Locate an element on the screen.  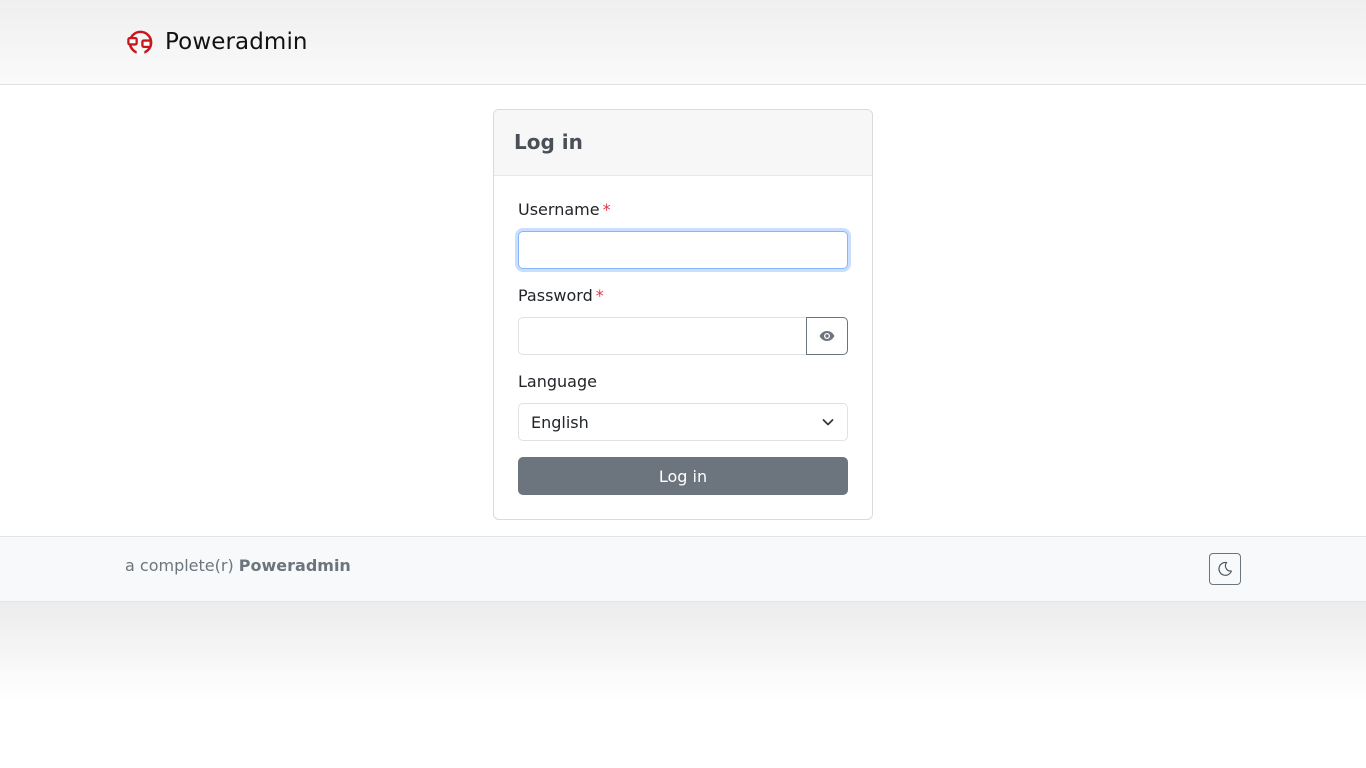
password-input is located at coordinates (662, 336).